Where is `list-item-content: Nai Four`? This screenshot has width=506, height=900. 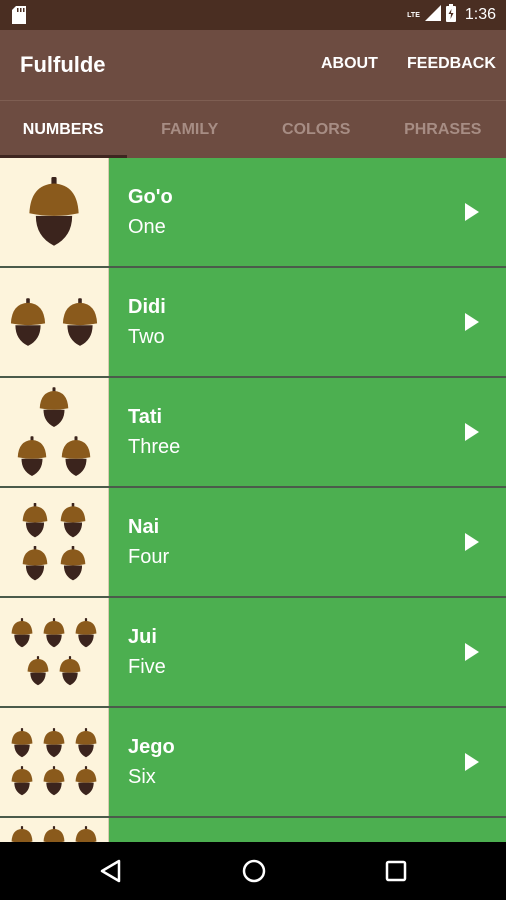
list-item-content: Nai Four is located at coordinates (307, 542).